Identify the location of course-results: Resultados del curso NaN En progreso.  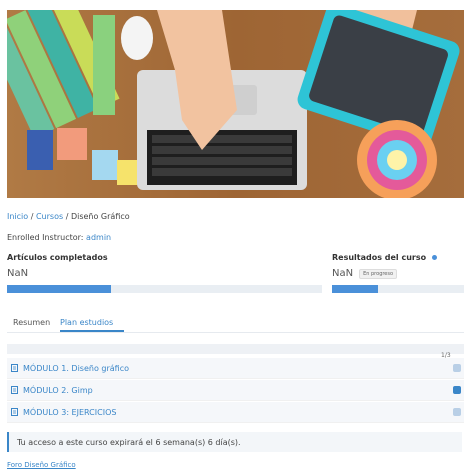
(398, 273).